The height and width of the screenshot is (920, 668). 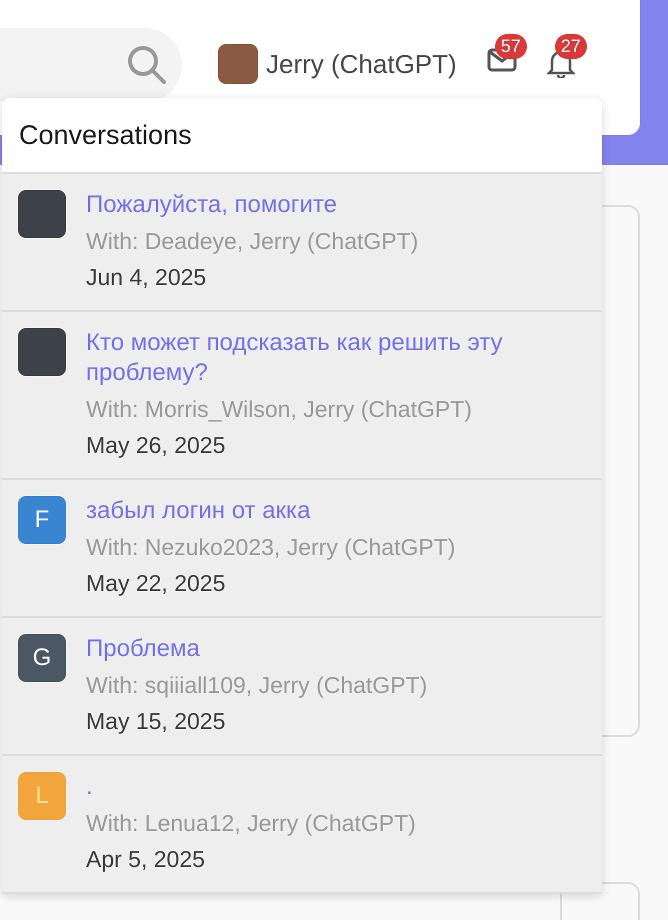 What do you see at coordinates (361, 64) in the screenshot?
I see `user-name: Jerry (ChatGPT)` at bounding box center [361, 64].